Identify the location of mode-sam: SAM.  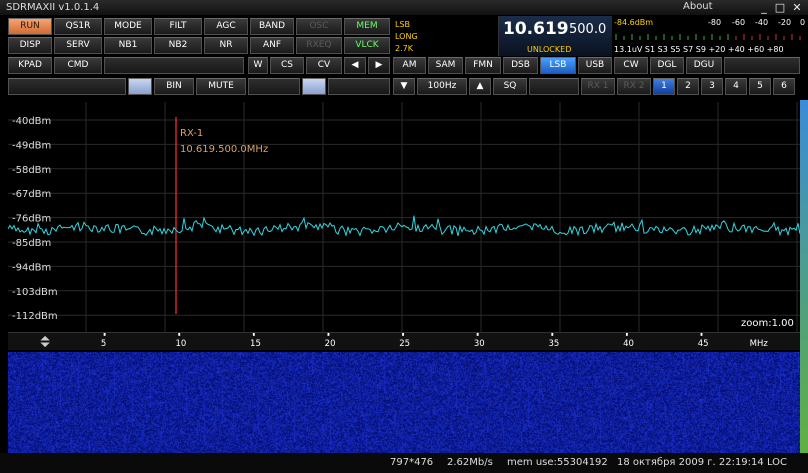
(445, 65).